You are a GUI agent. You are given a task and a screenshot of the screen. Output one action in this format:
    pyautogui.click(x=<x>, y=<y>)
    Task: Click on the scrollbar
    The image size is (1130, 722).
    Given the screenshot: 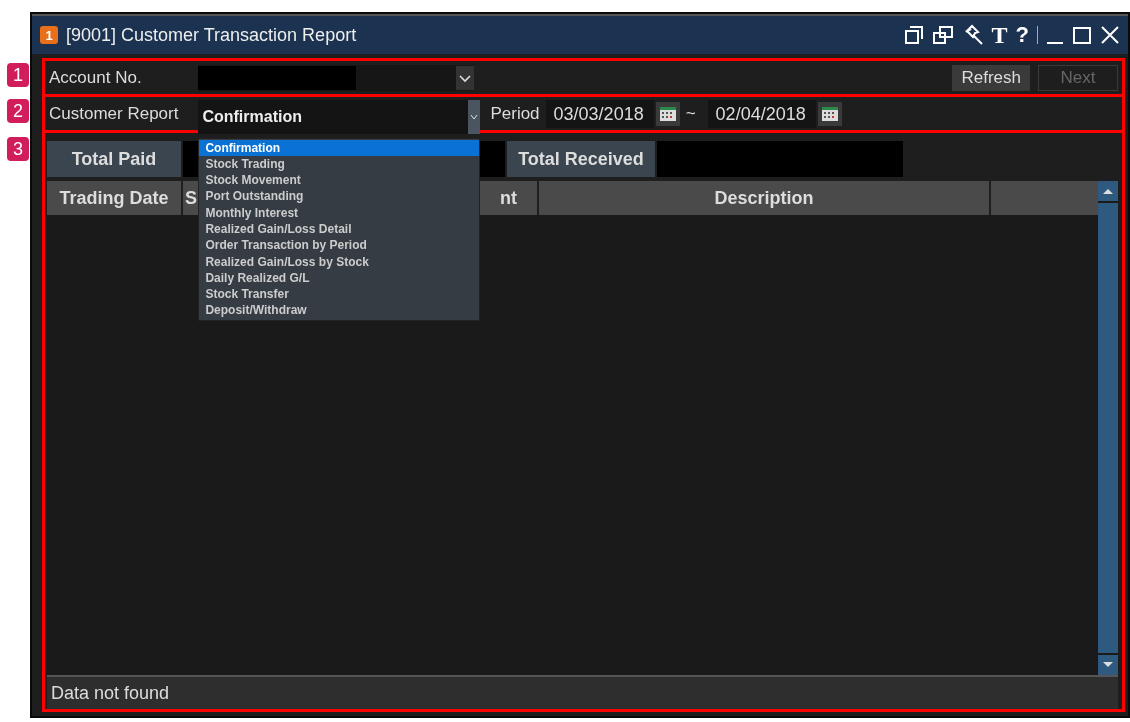 What is the action you would take?
    pyautogui.click(x=1108, y=428)
    